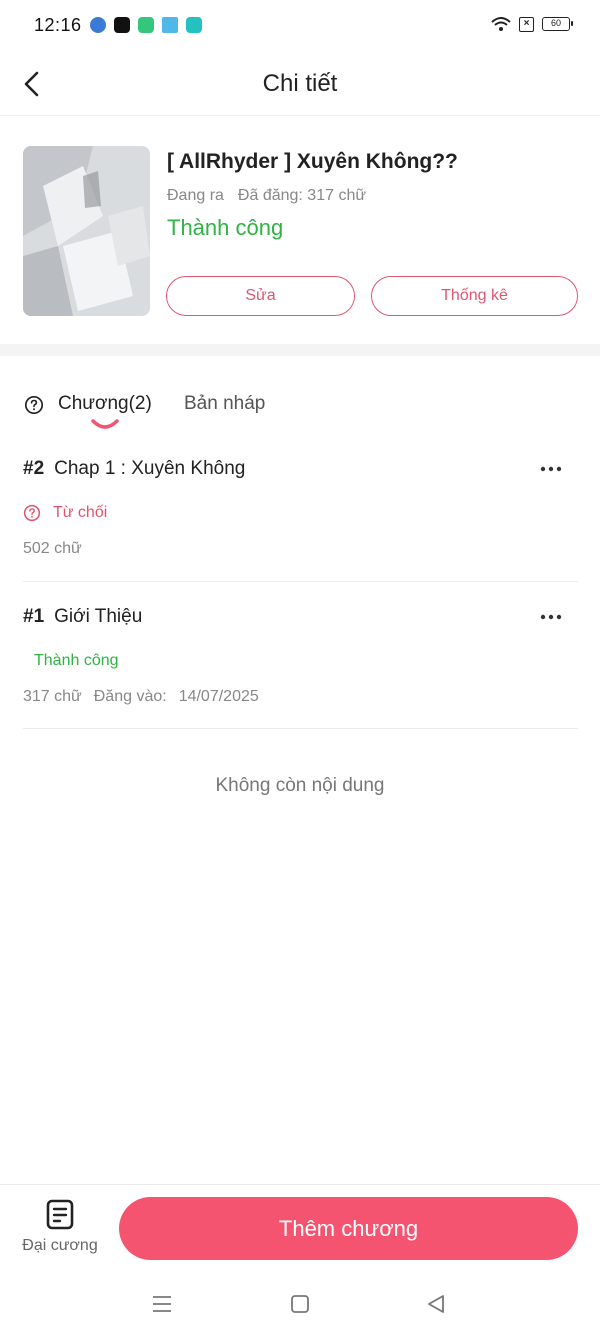 This screenshot has width=600, height=1333. What do you see at coordinates (474, 296) in the screenshot?
I see `statistics-button: Thống kê` at bounding box center [474, 296].